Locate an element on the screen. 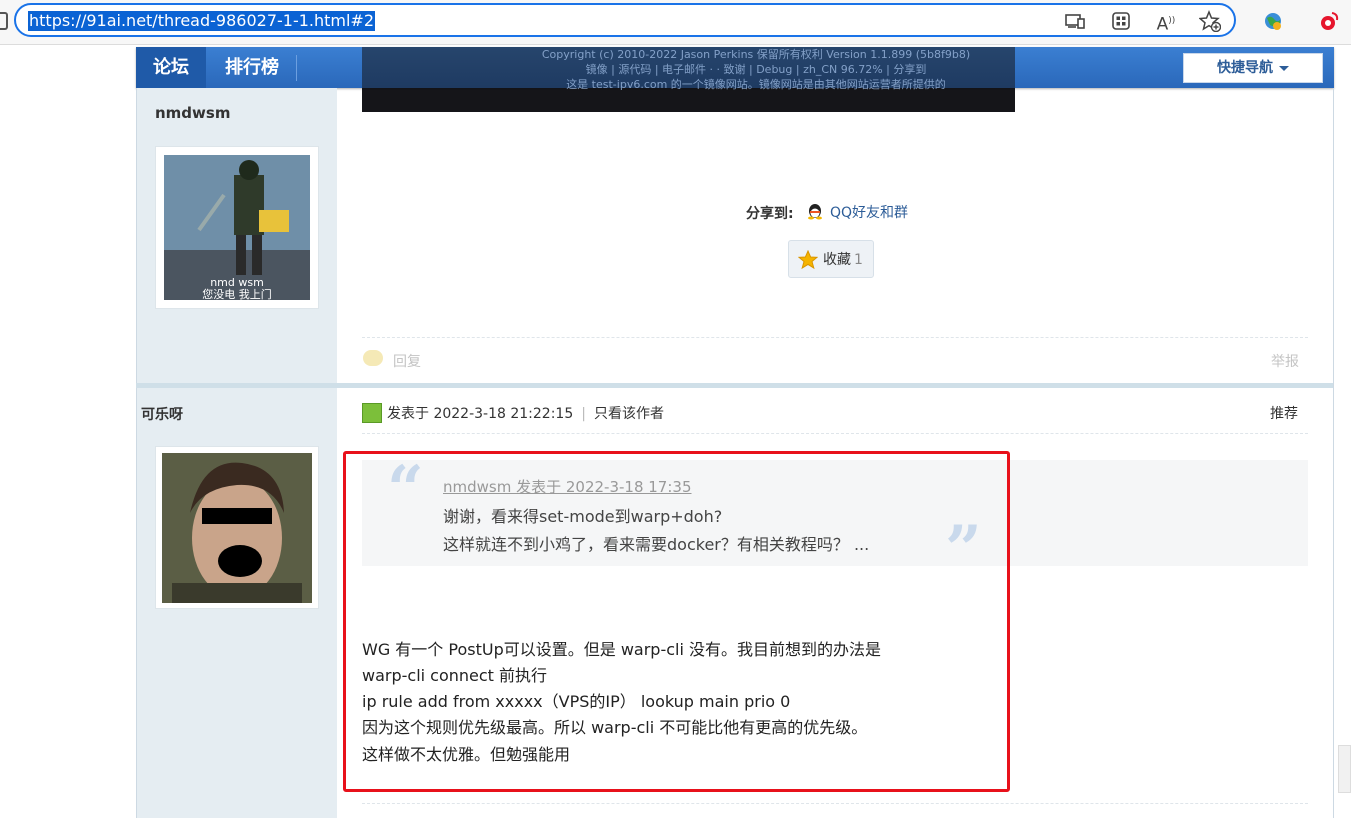 Image resolution: width=1351 pixels, height=818 pixels. post2-username: 可乐呀 is located at coordinates (162, 414).